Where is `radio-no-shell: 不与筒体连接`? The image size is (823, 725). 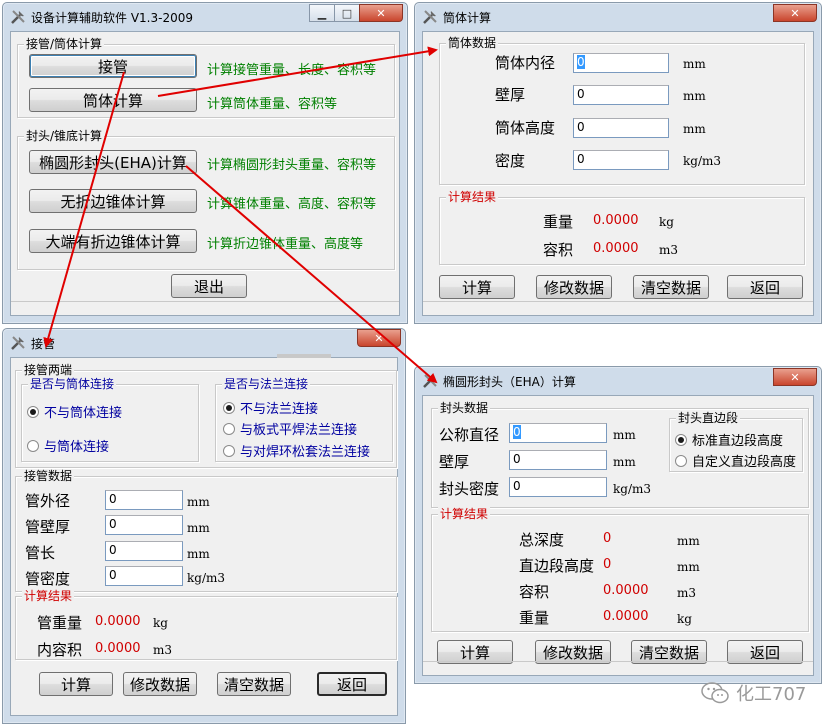 radio-no-shell: 不与筒体连接 is located at coordinates (74, 411).